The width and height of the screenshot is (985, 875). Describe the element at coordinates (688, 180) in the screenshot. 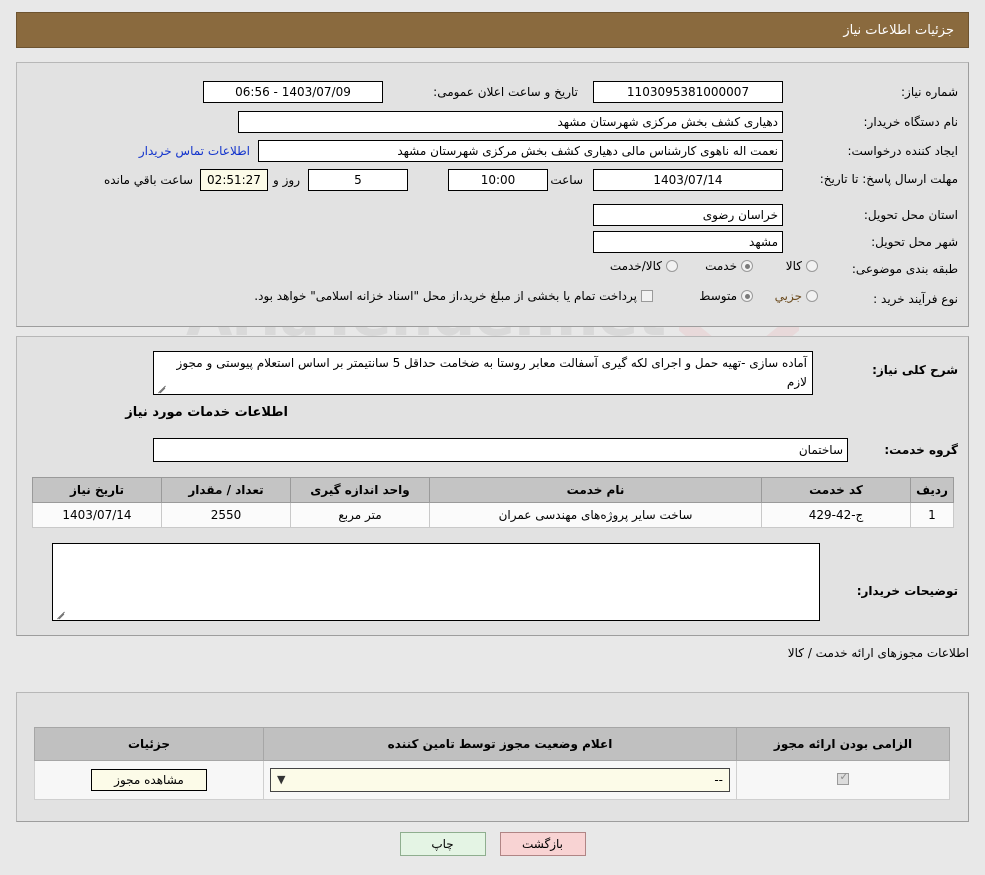

I see `deadline-date-value: 1403/07/14` at that location.